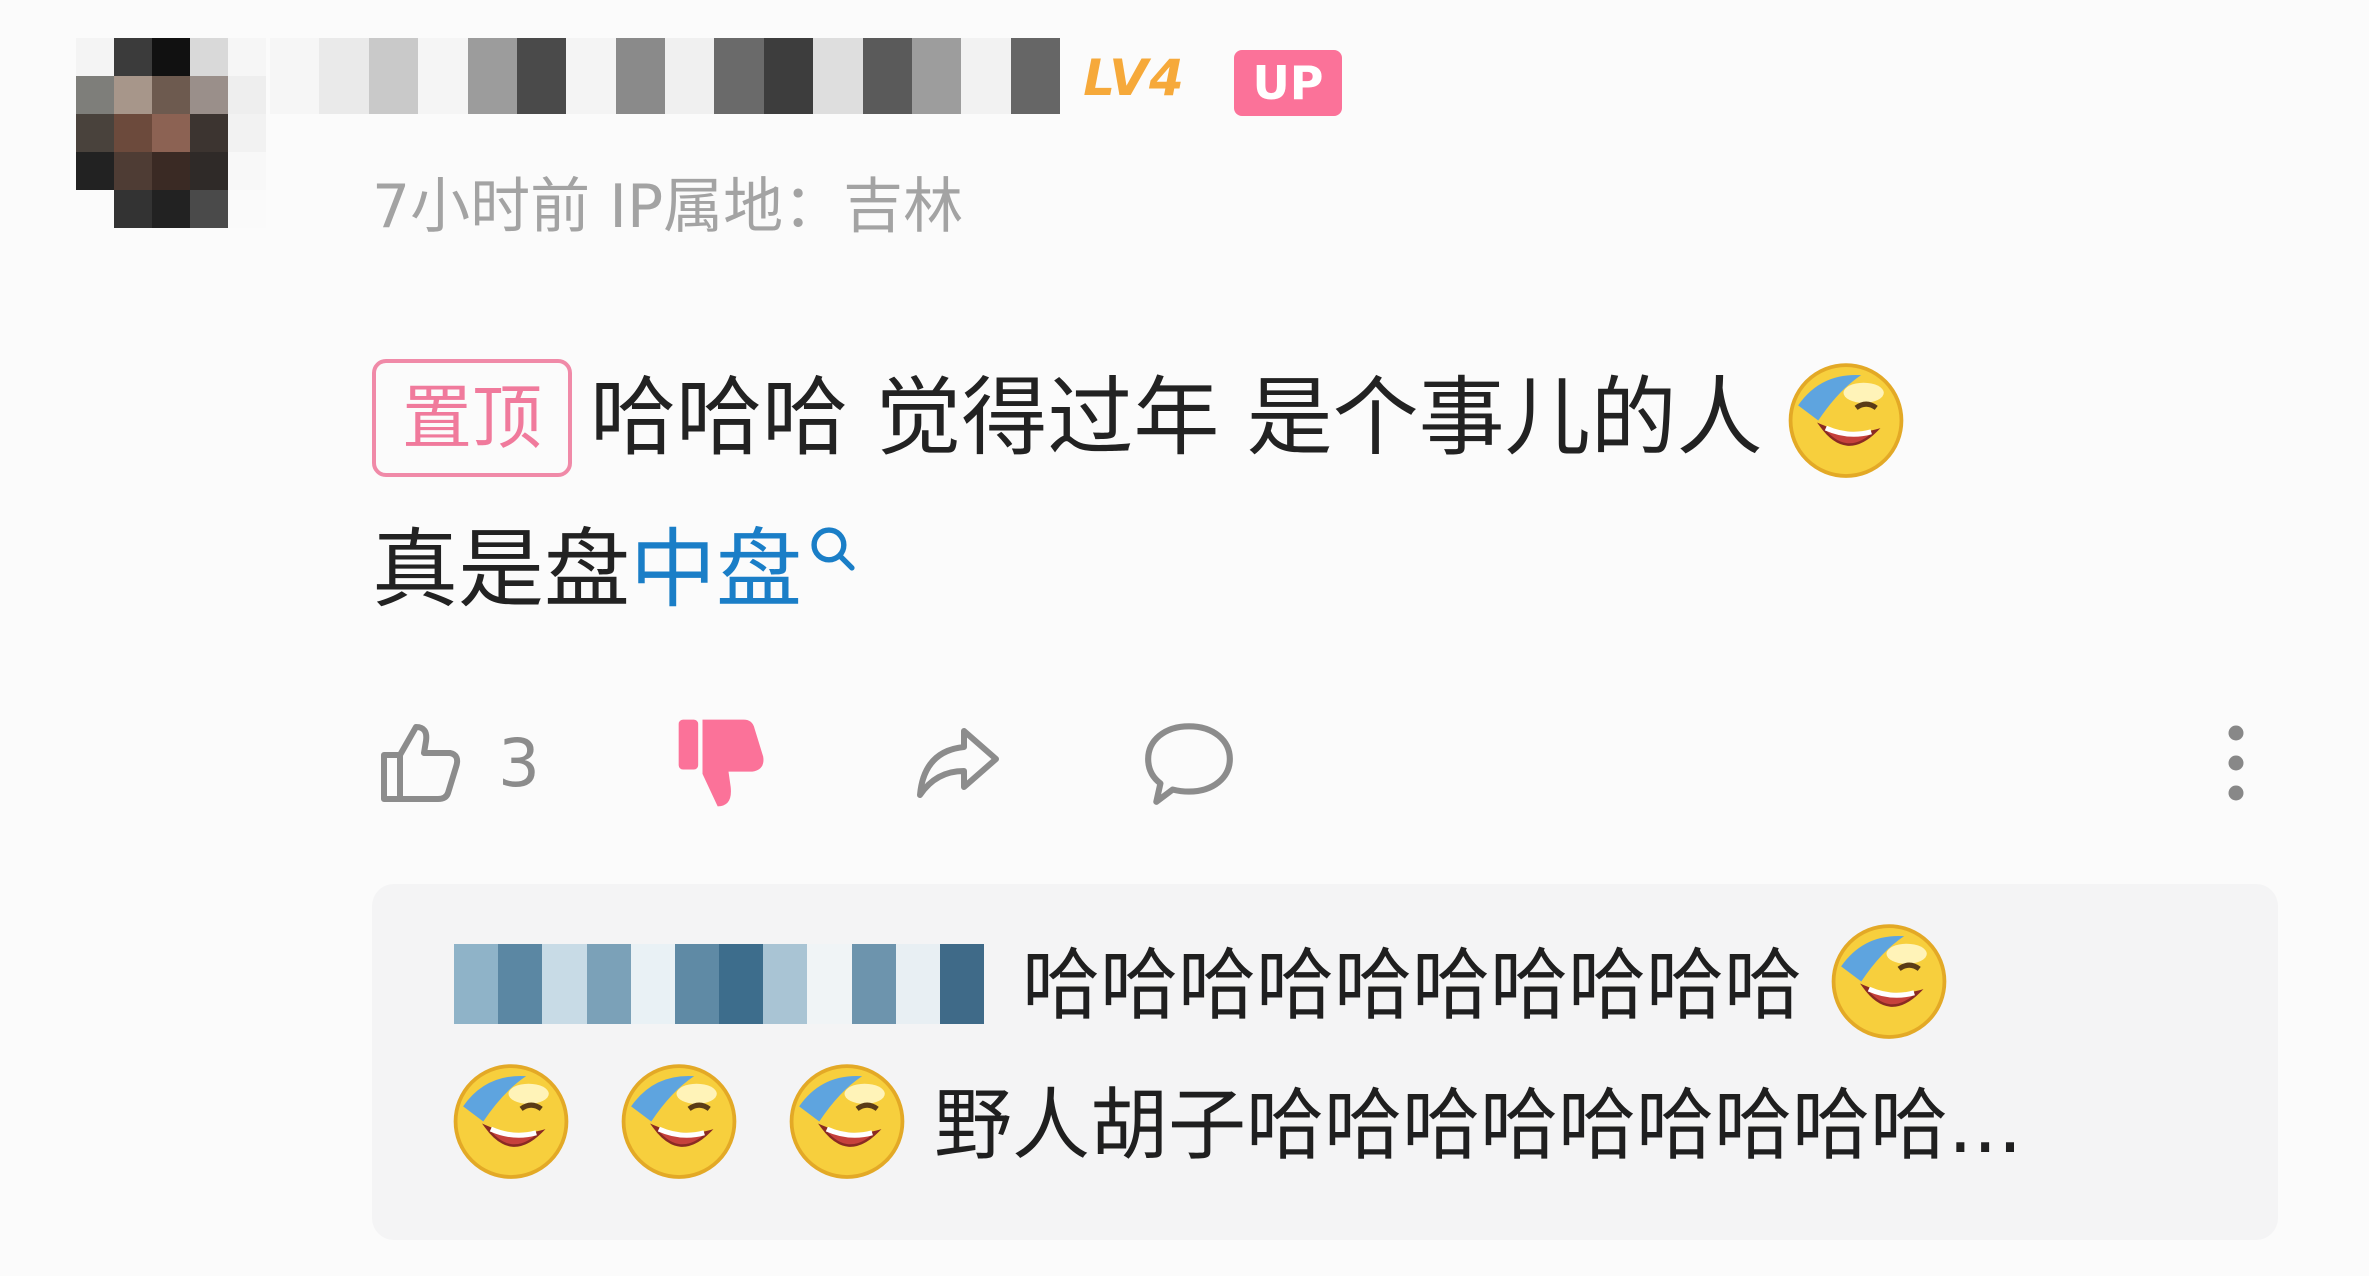  Describe the element at coordinates (1412, 986) in the screenshot. I see `reply-text-1: 哈哈哈哈哈哈哈哈哈哈` at that location.